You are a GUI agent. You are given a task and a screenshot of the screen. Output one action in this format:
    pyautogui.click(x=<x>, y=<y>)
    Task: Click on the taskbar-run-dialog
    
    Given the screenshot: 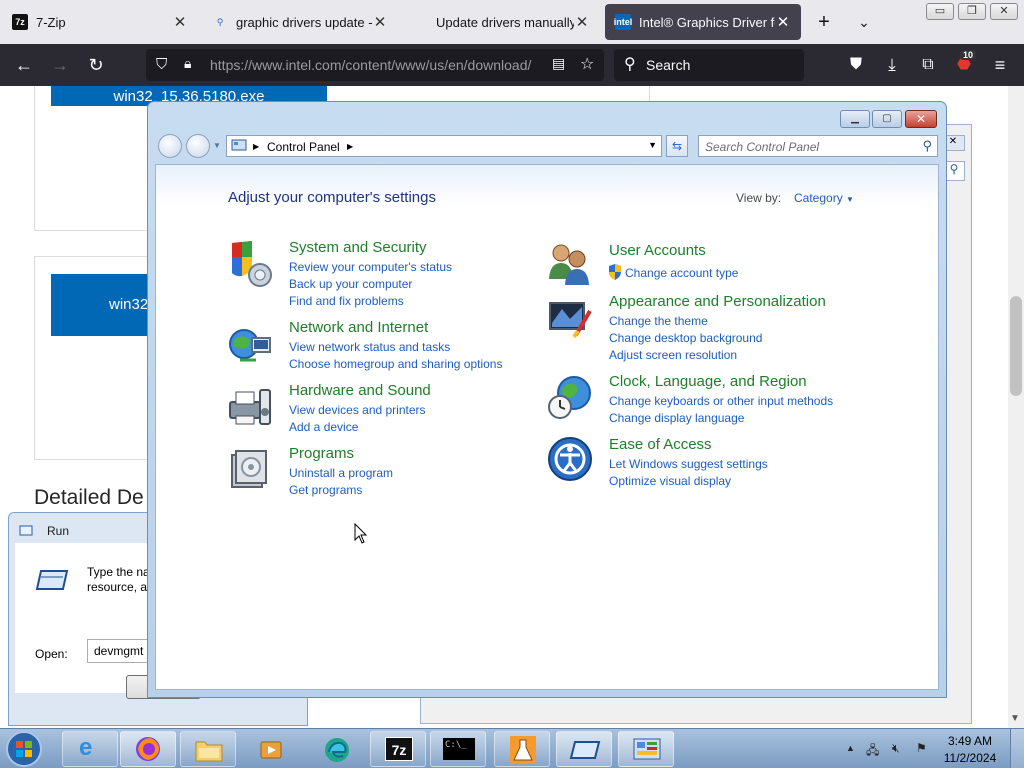 What is the action you would take?
    pyautogui.click(x=584, y=749)
    